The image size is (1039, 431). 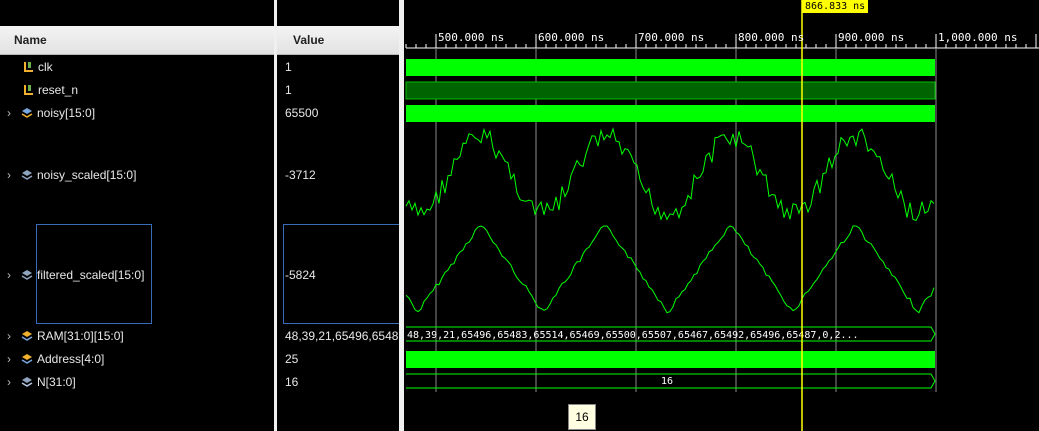 What do you see at coordinates (670, 174) in the screenshot?
I see `noisy-scaled-analog-trace` at bounding box center [670, 174].